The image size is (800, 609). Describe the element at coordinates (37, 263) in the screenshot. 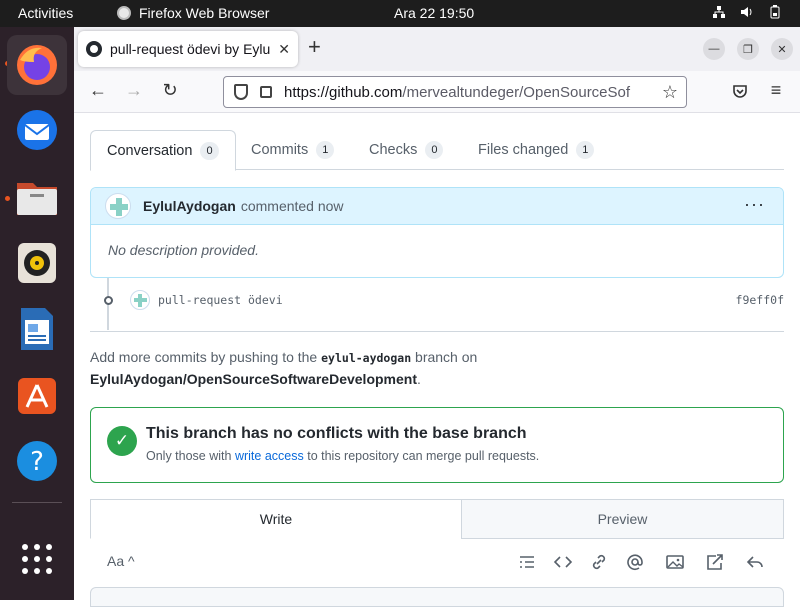

I see `rhythmbox-icon` at that location.